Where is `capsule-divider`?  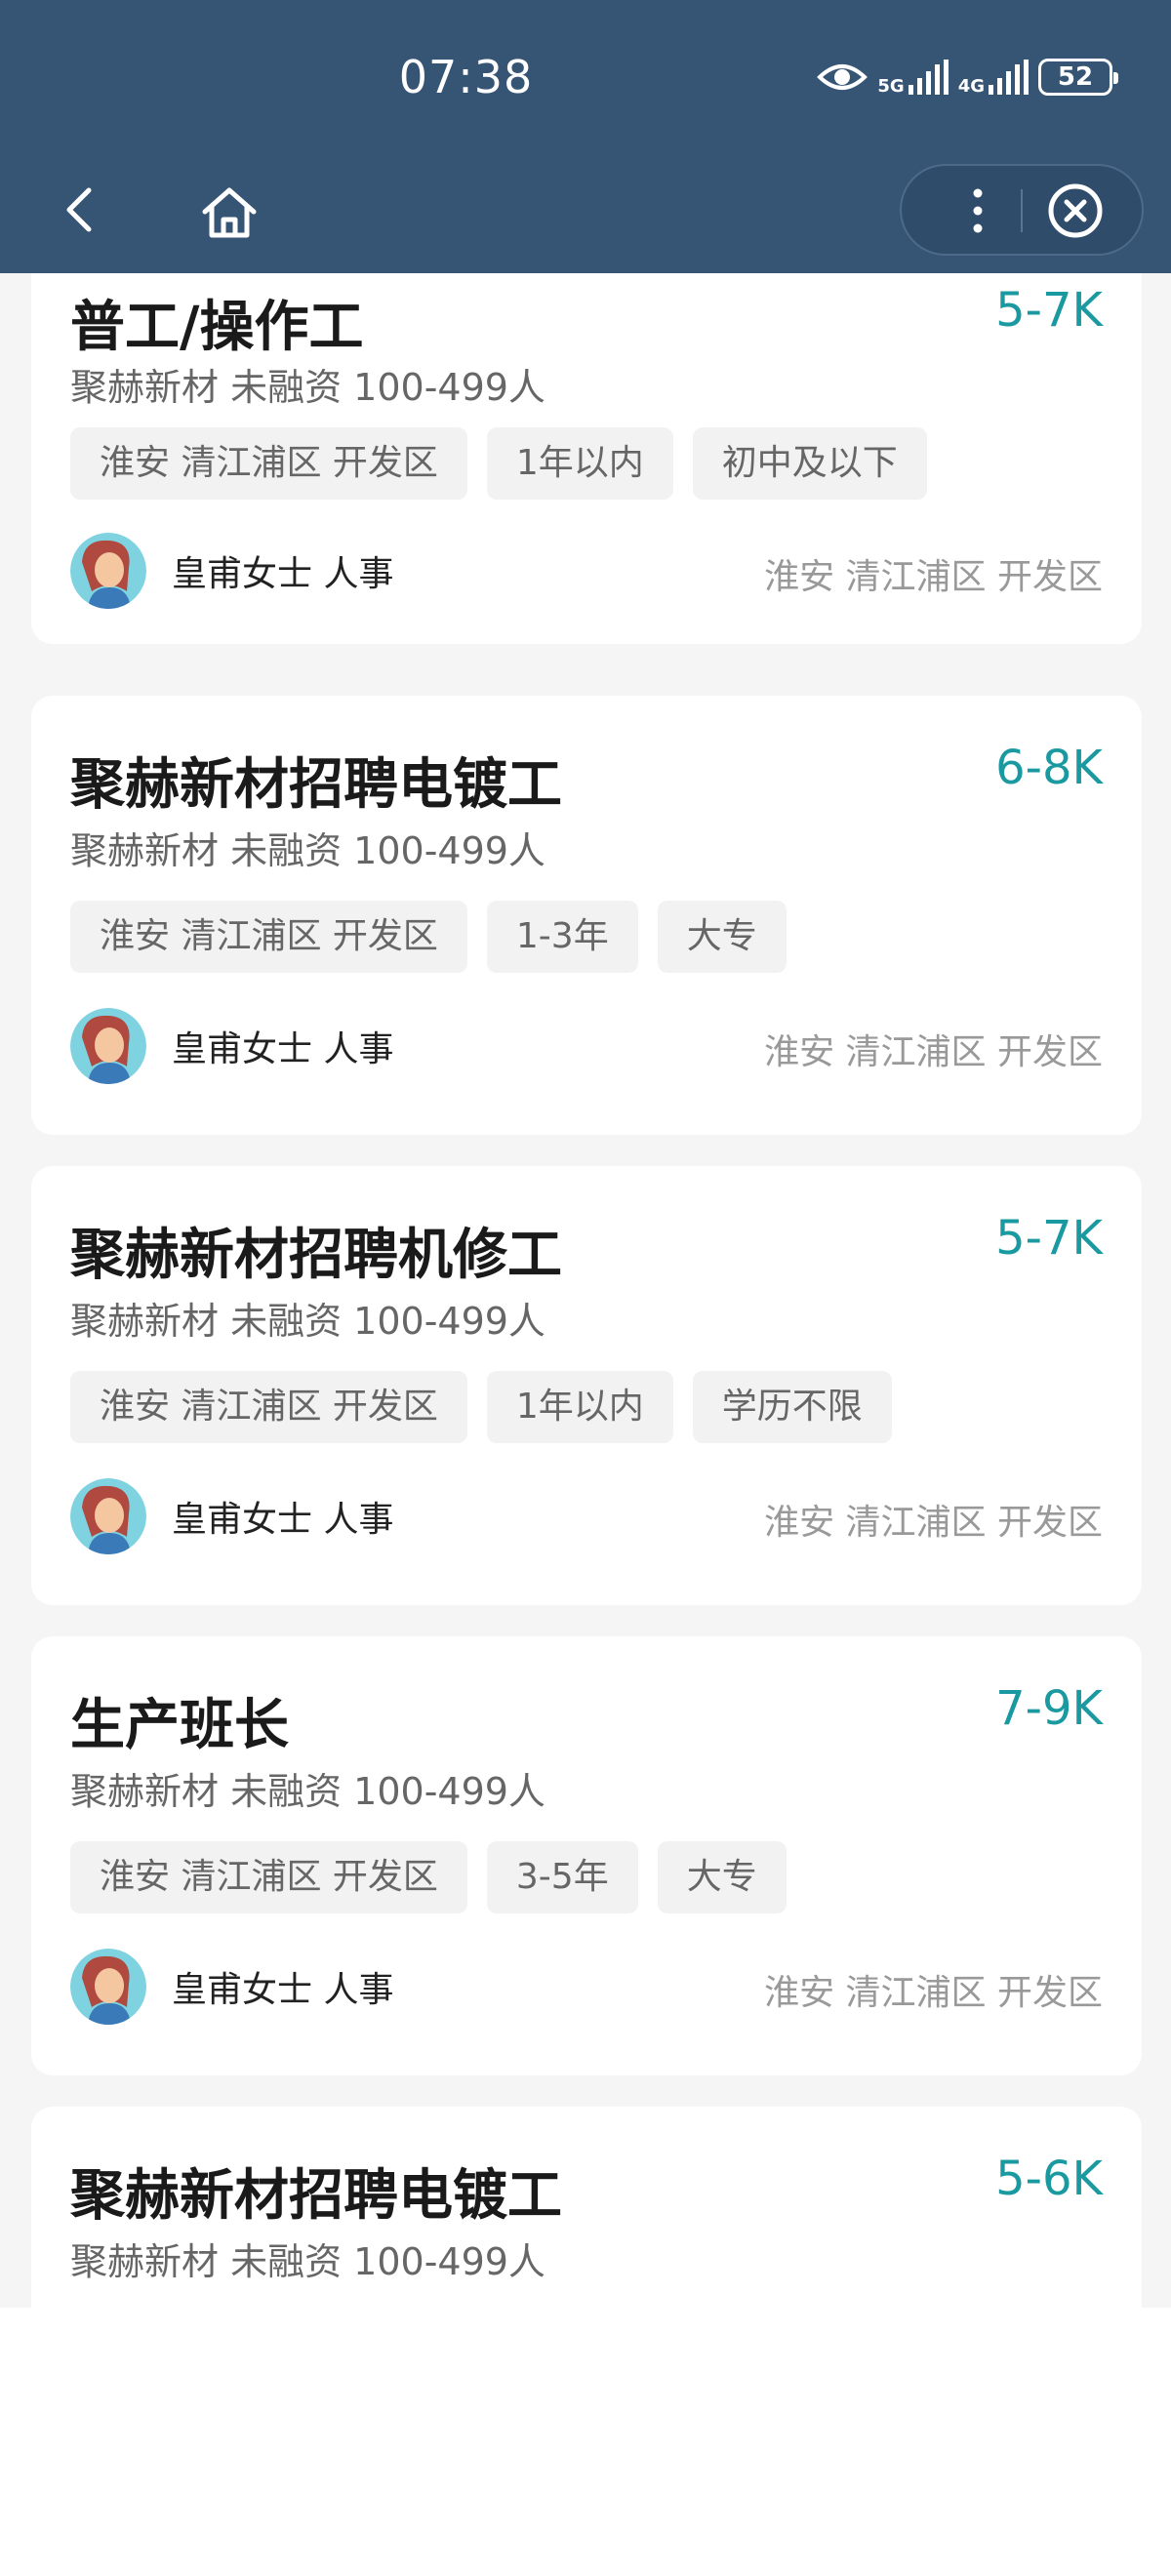
capsule-divider is located at coordinates (1022, 210).